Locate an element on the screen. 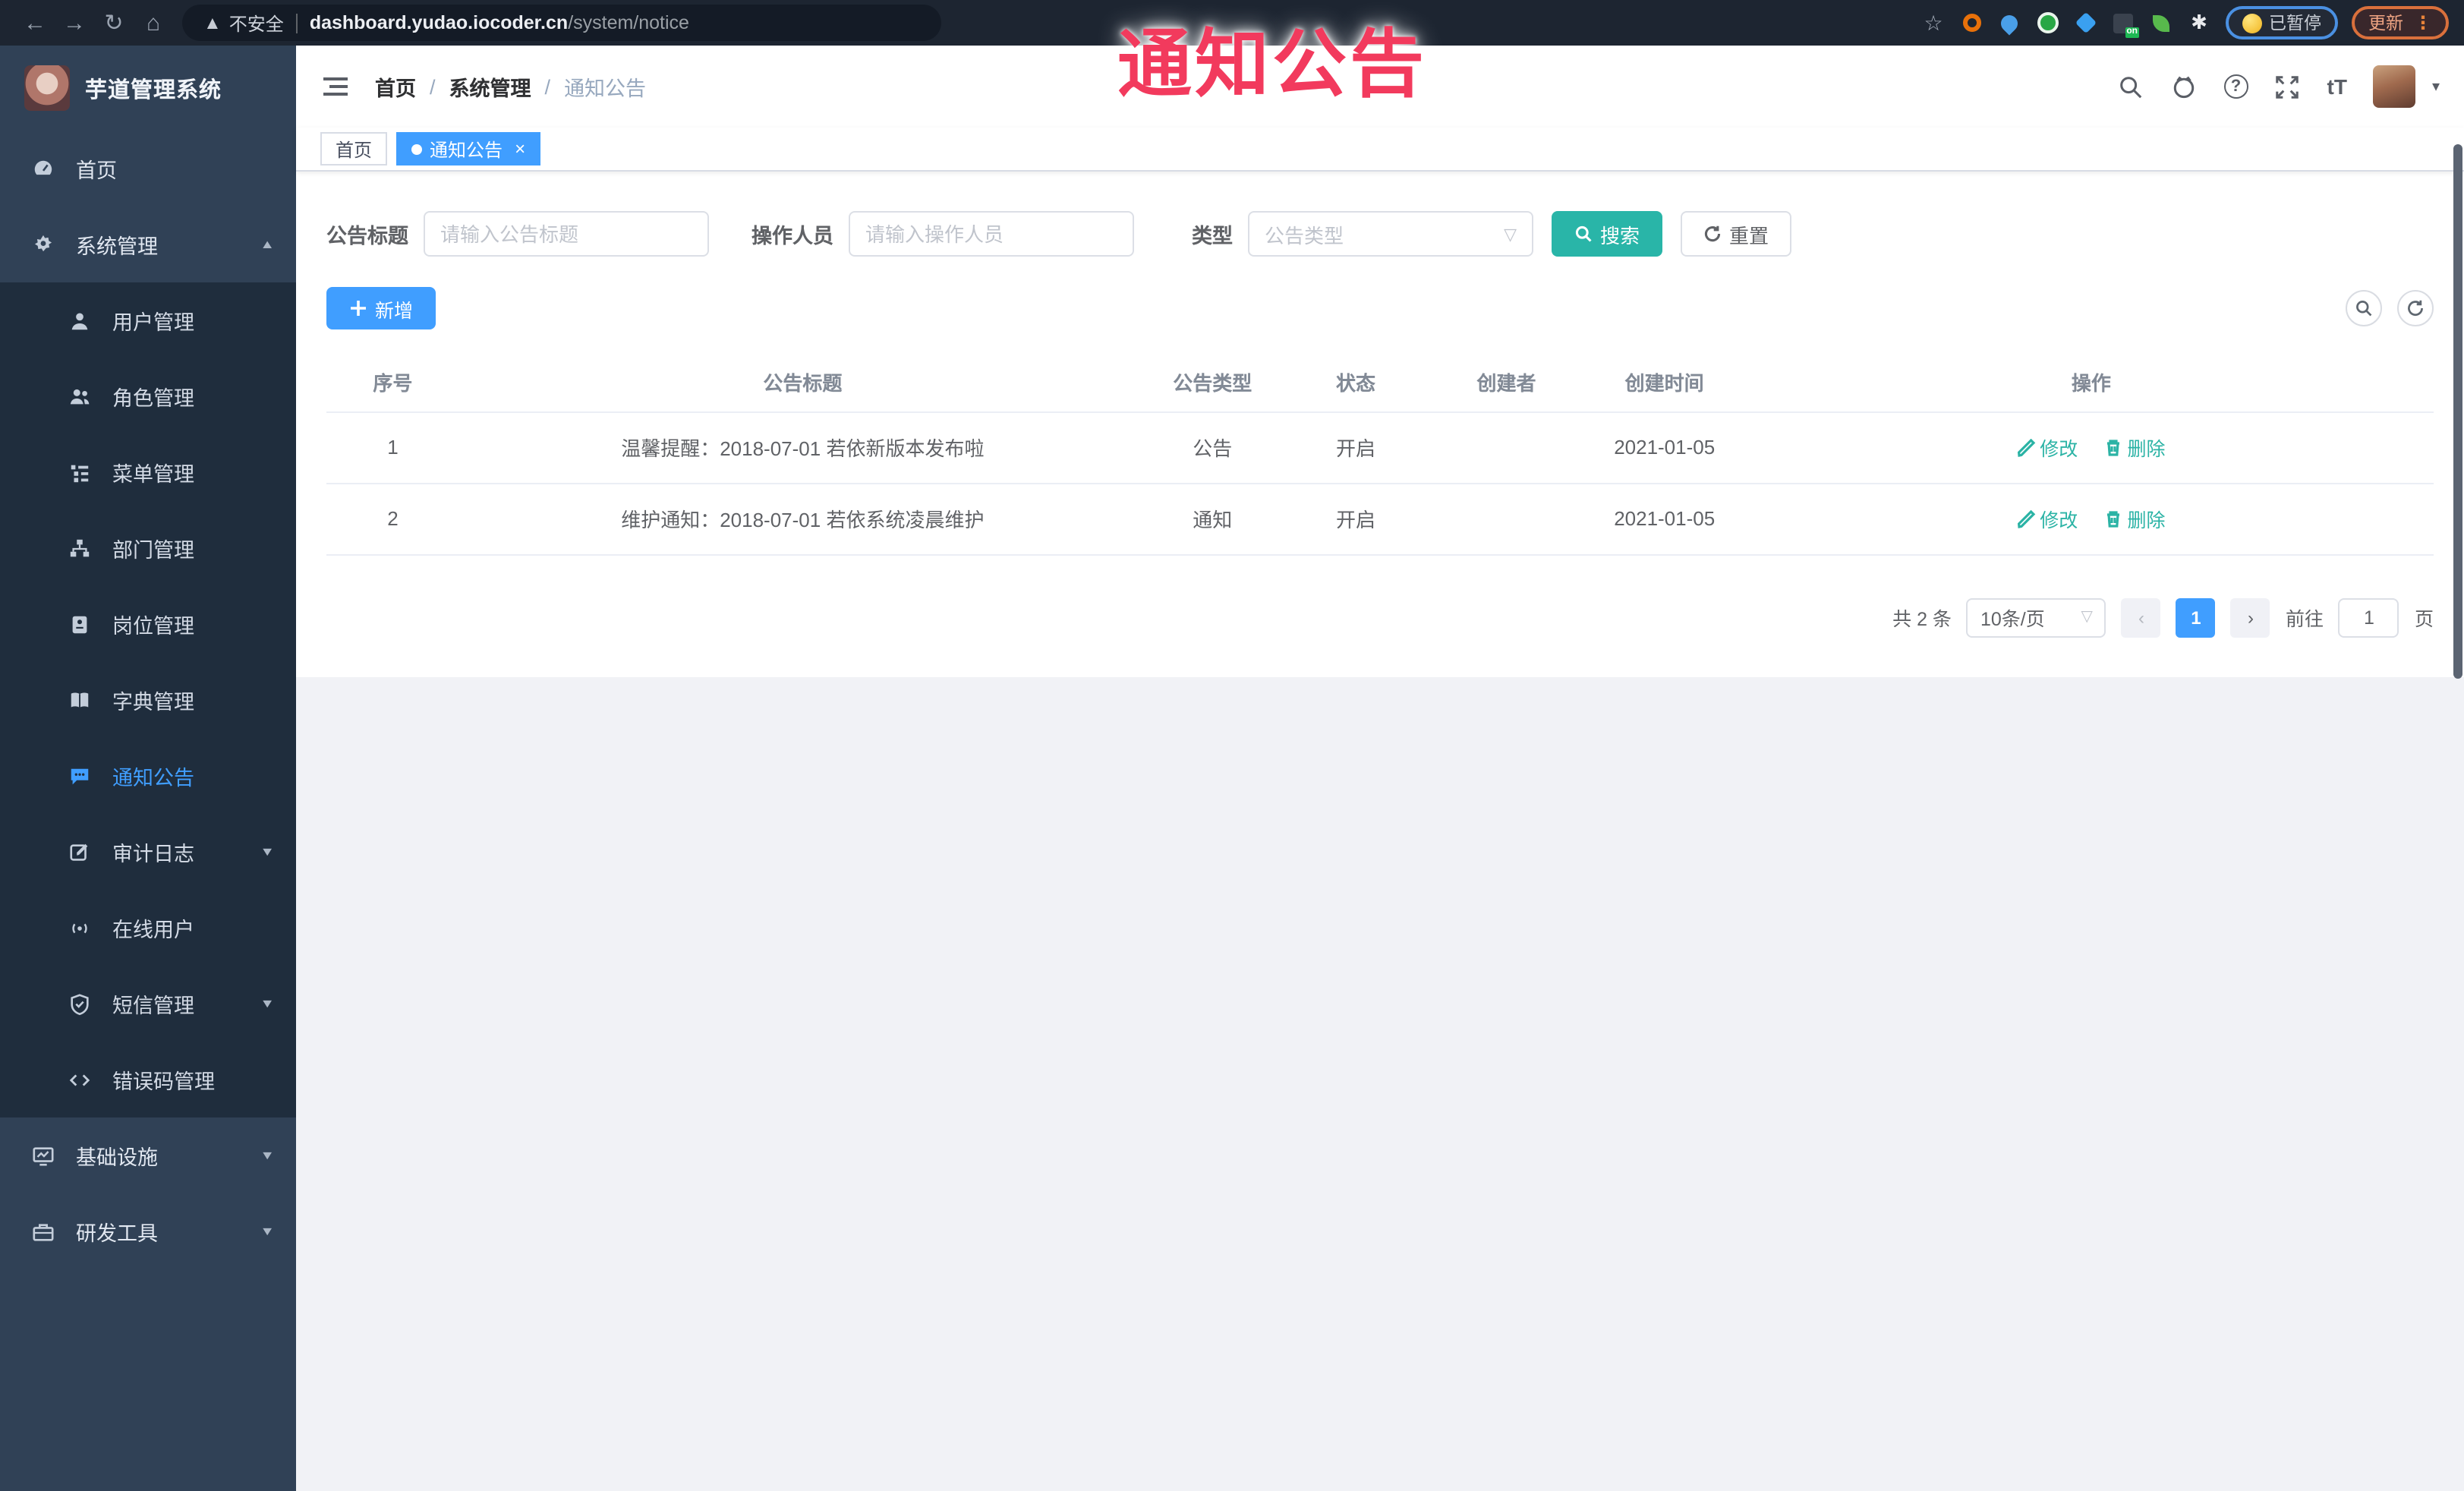 Image resolution: width=2464 pixels, height=1491 pixels. avatar is located at coordinates (2393, 86).